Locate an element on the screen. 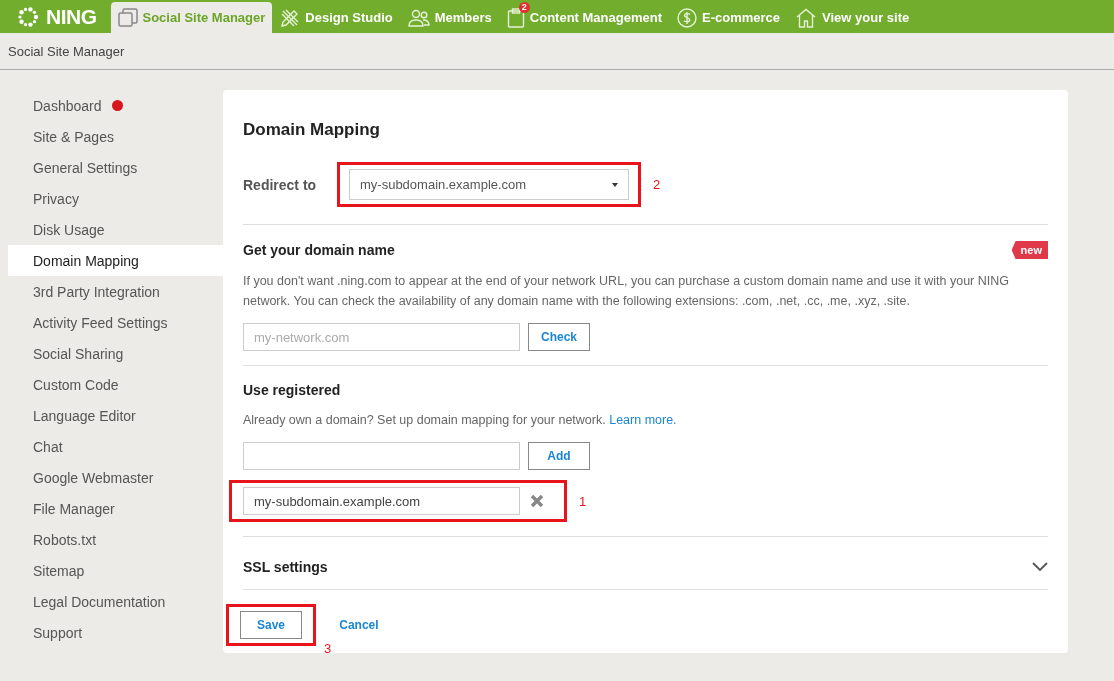 The height and width of the screenshot is (681, 1114). field-label: Redirect to is located at coordinates (280, 184).